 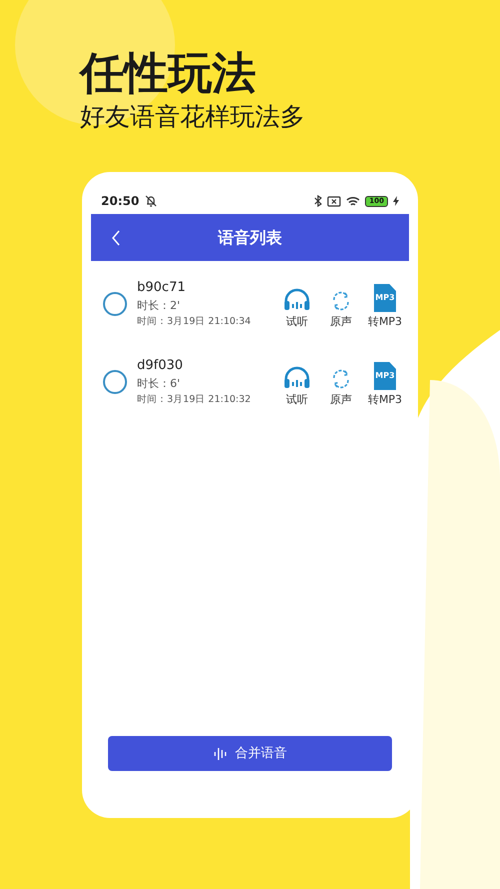 What do you see at coordinates (116, 238) in the screenshot?
I see `back-icon` at bounding box center [116, 238].